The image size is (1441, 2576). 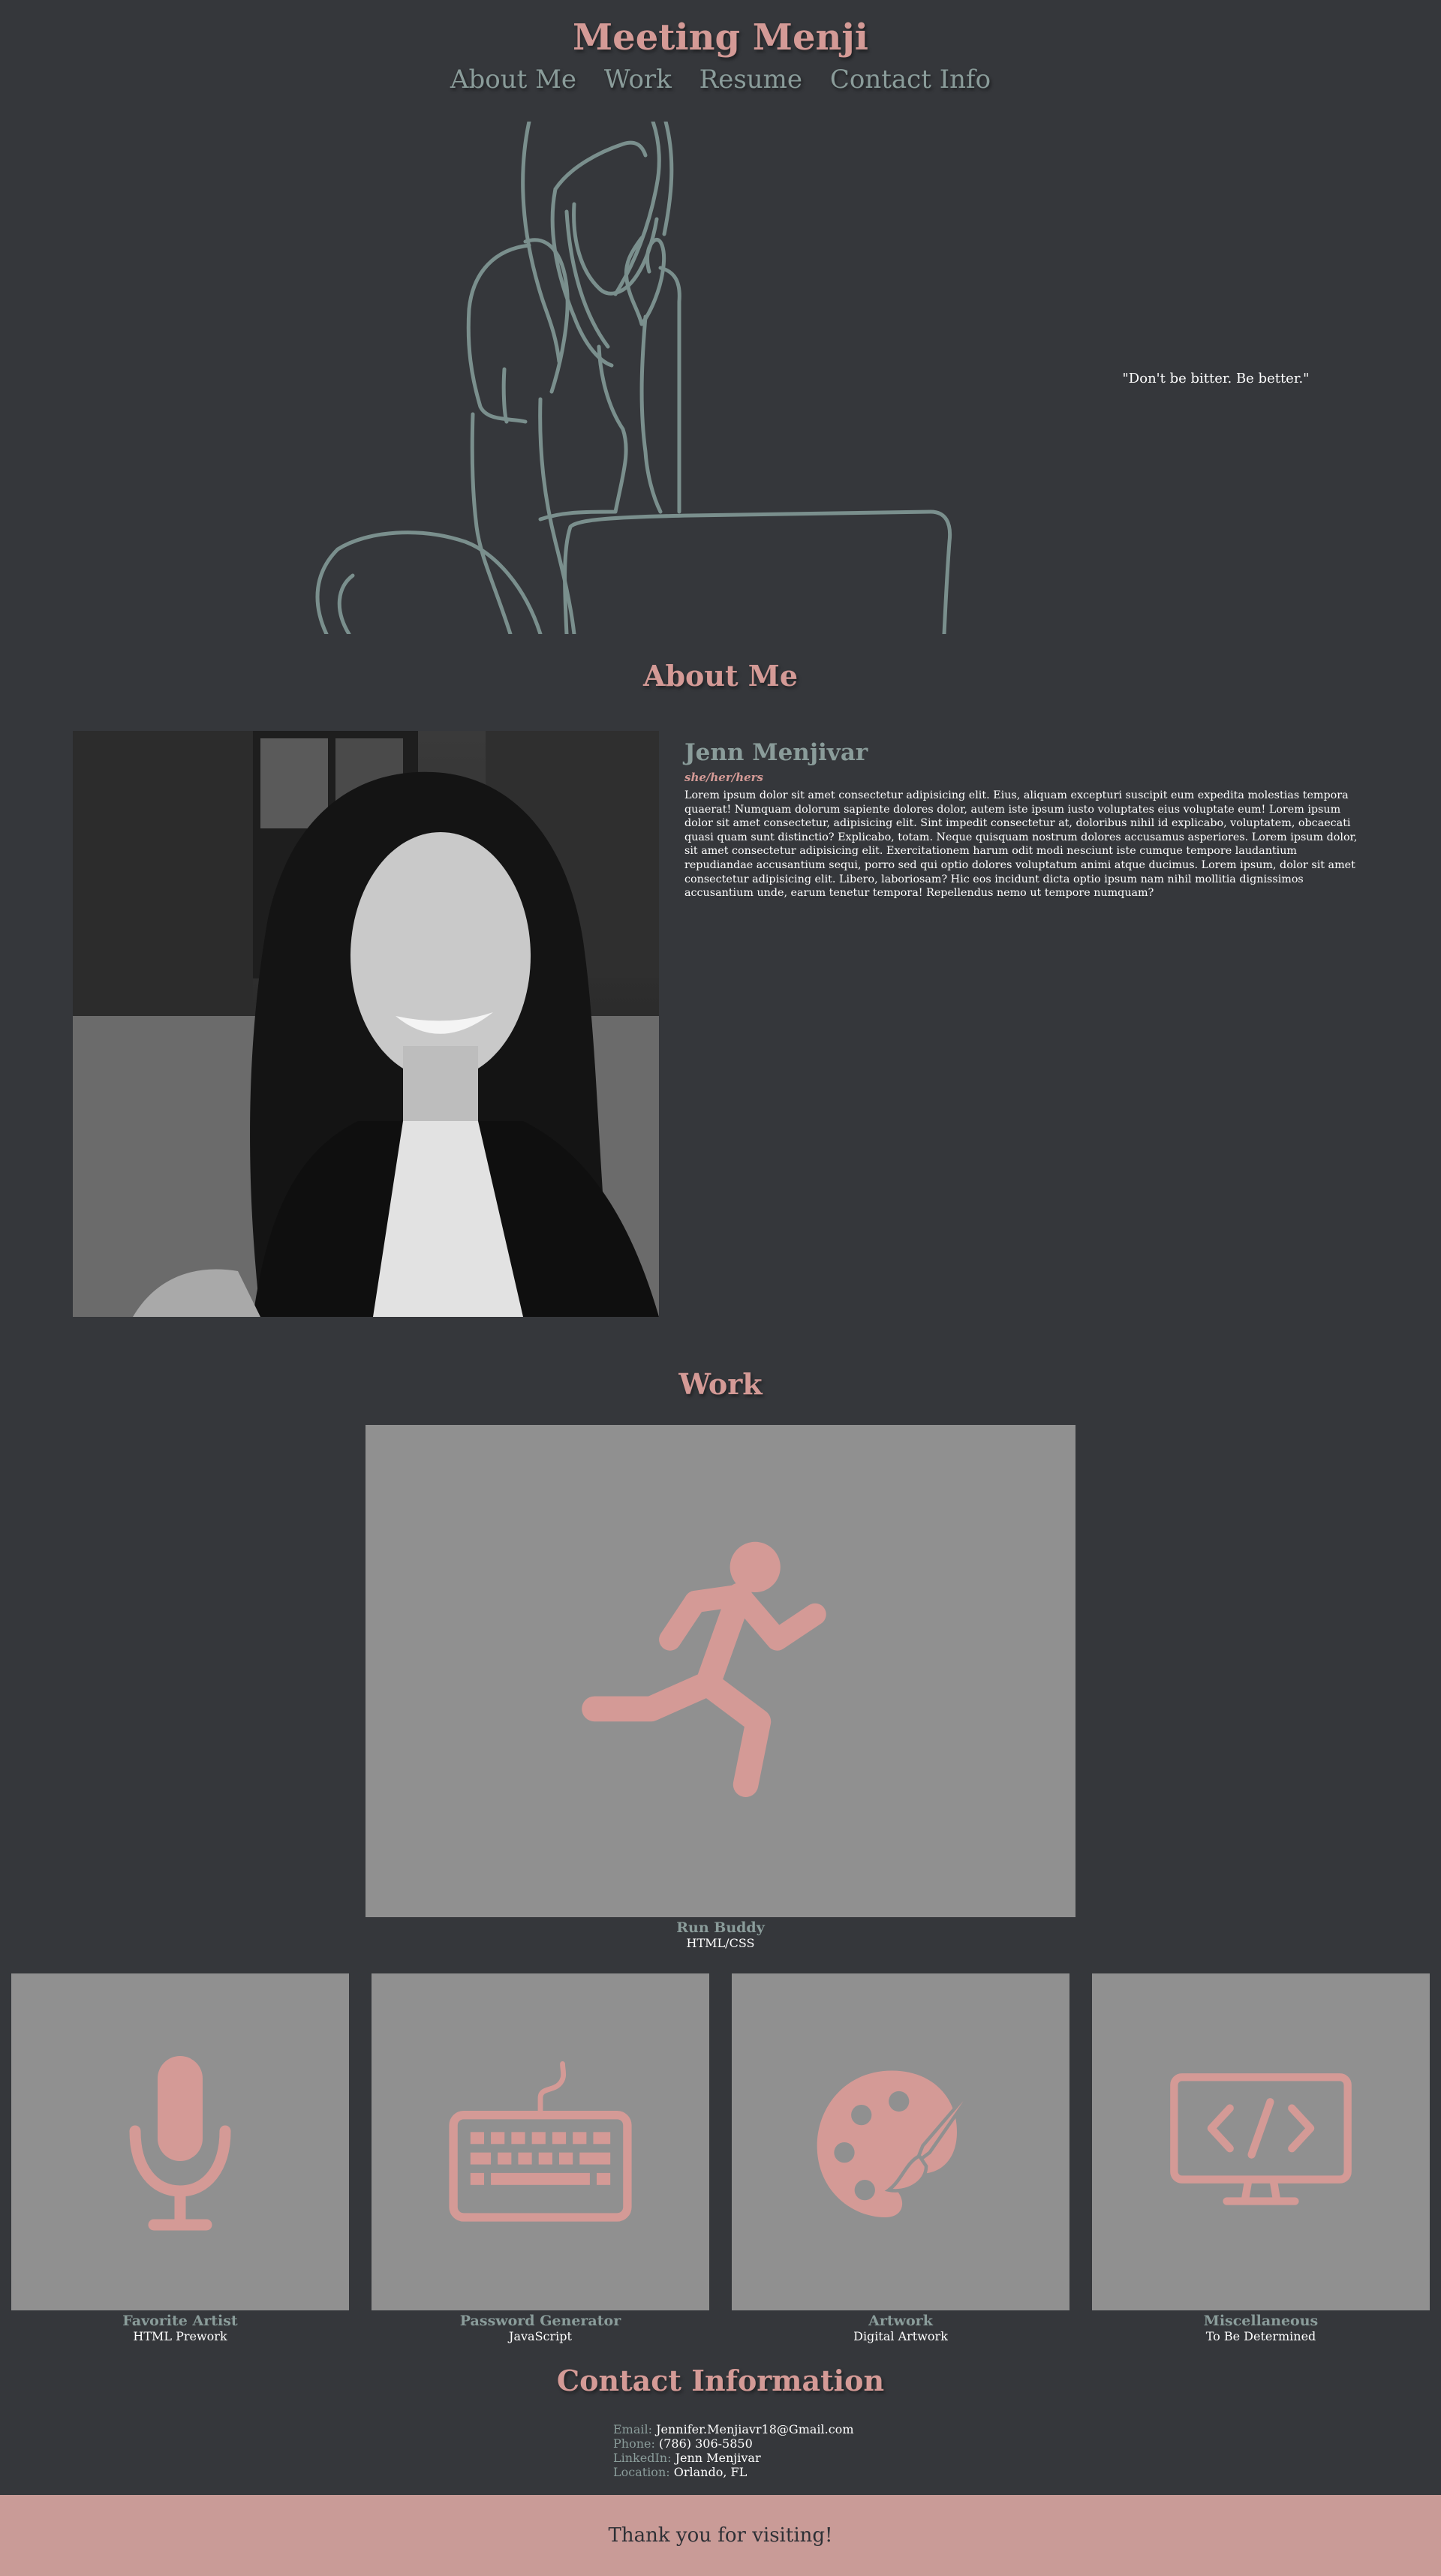 I want to click on hero-quote: "Don't be bitter. Be better.", so click(x=1216, y=378).